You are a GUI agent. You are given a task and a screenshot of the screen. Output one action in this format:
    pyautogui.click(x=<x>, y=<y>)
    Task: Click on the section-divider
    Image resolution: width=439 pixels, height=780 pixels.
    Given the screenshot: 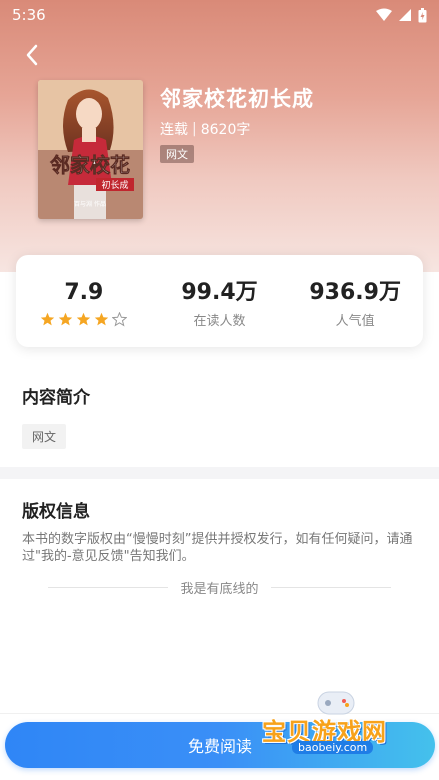 What is the action you would take?
    pyautogui.click(x=219, y=473)
    